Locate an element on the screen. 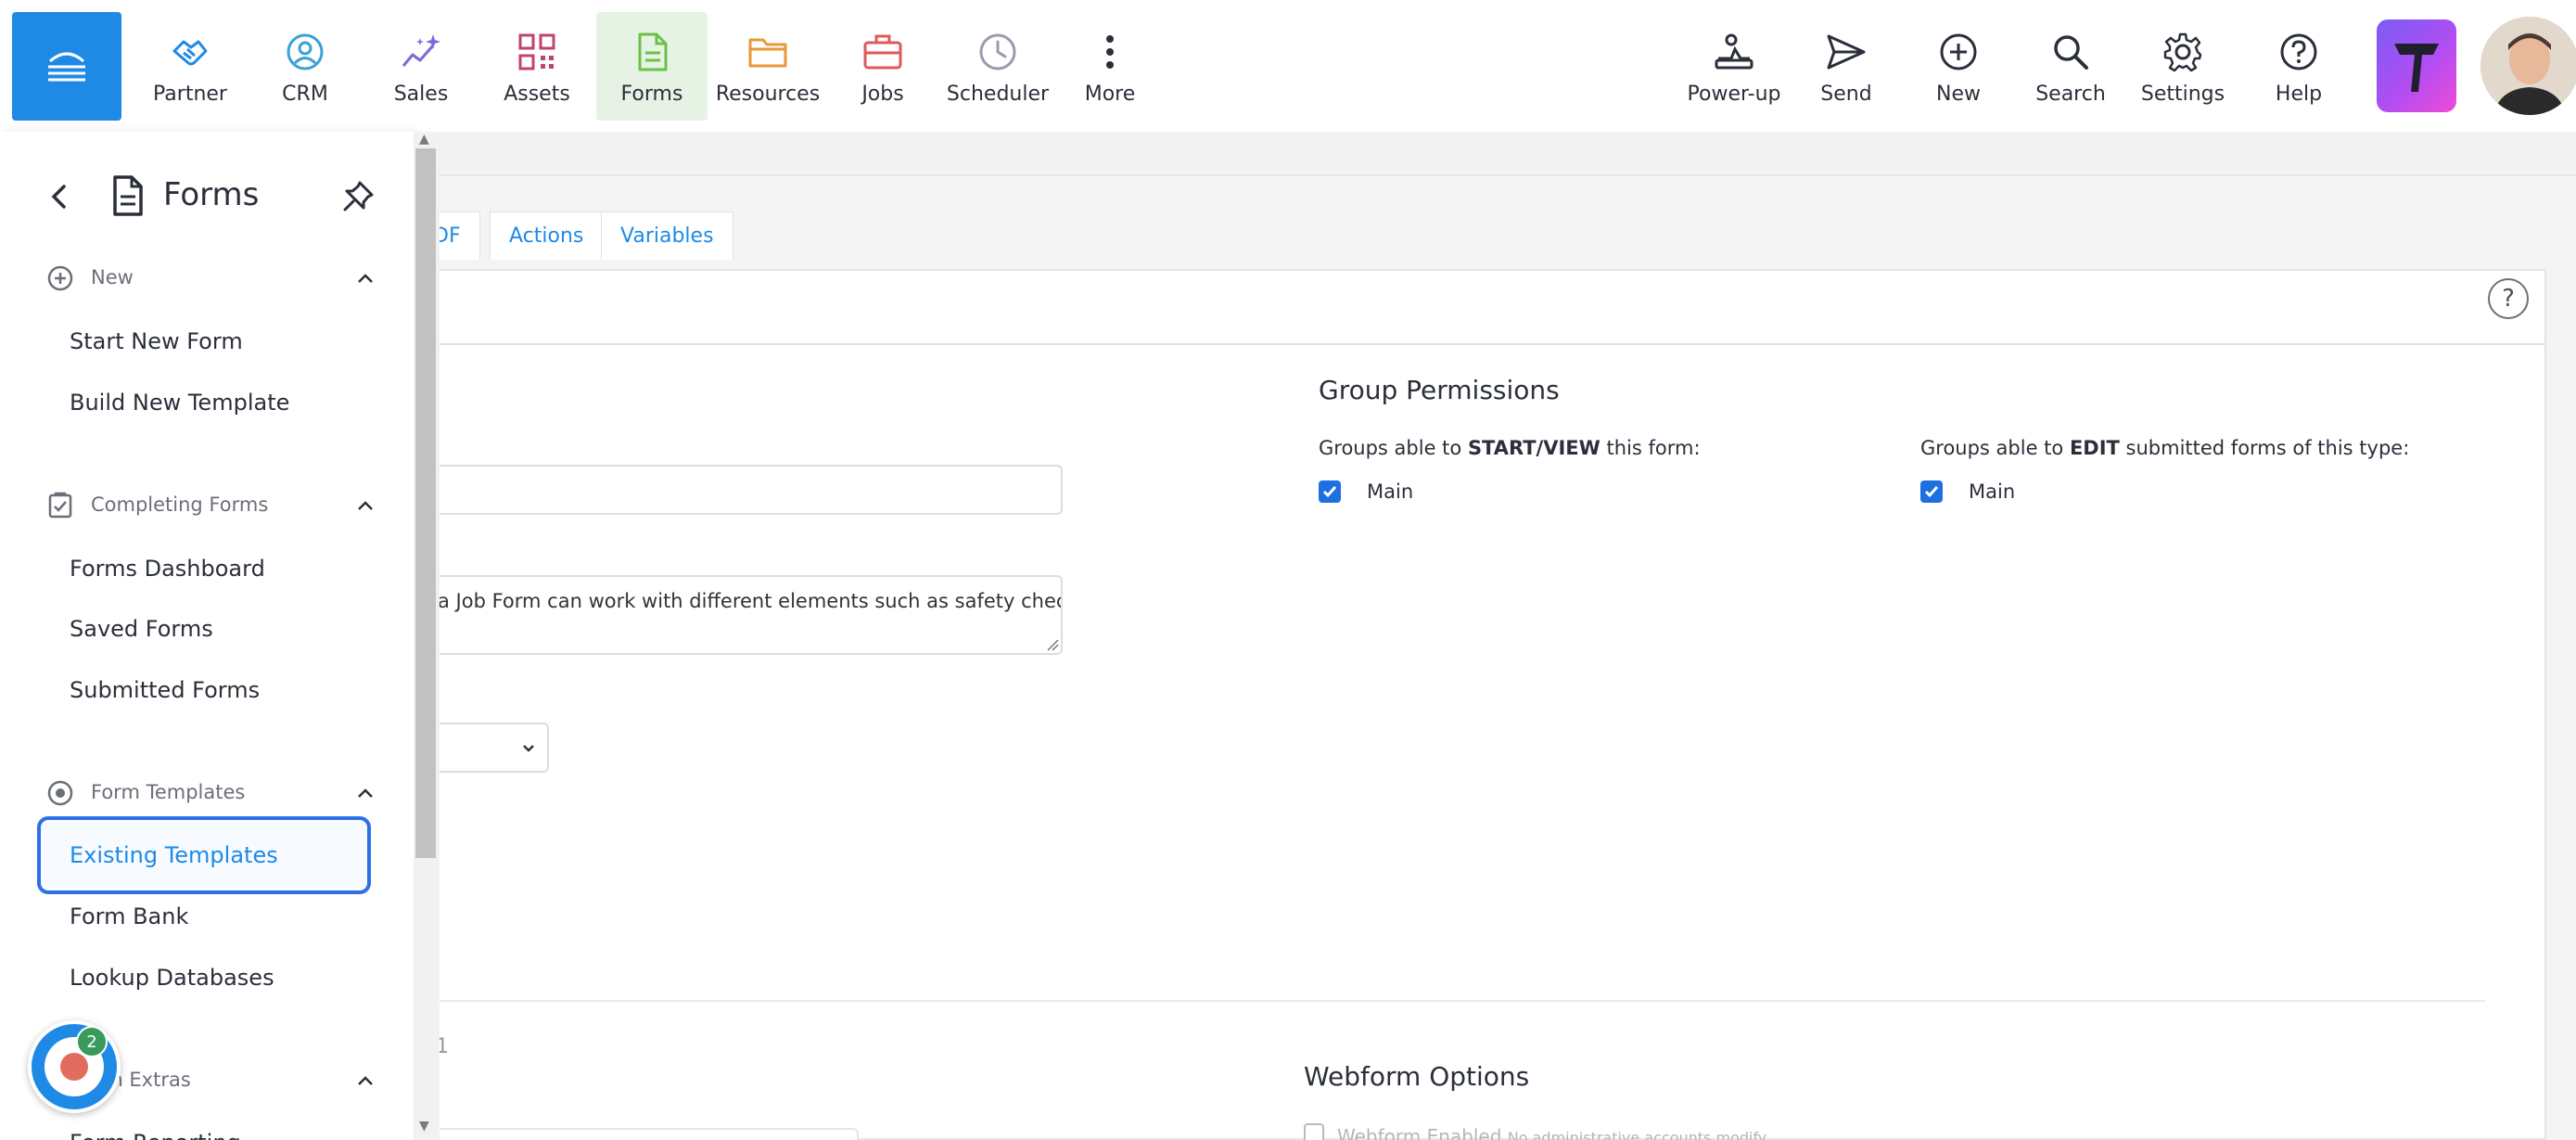  help-button: ? is located at coordinates (2508, 298).